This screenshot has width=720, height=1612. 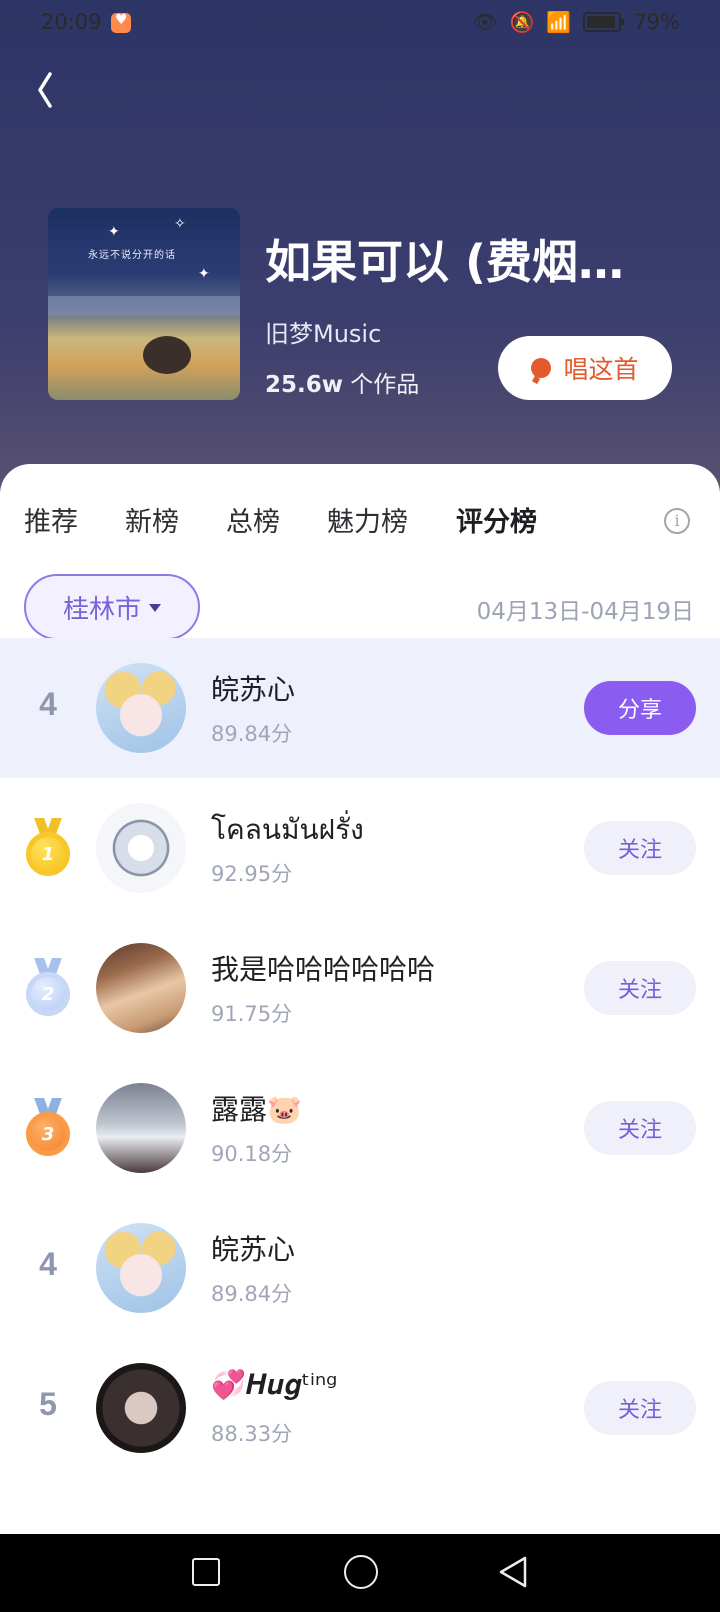 What do you see at coordinates (360, 1408) in the screenshot?
I see `table-row: 5 💞𝑯𝒖𝒈ᵗⁱⁿᵍ 88.33分 关注` at bounding box center [360, 1408].